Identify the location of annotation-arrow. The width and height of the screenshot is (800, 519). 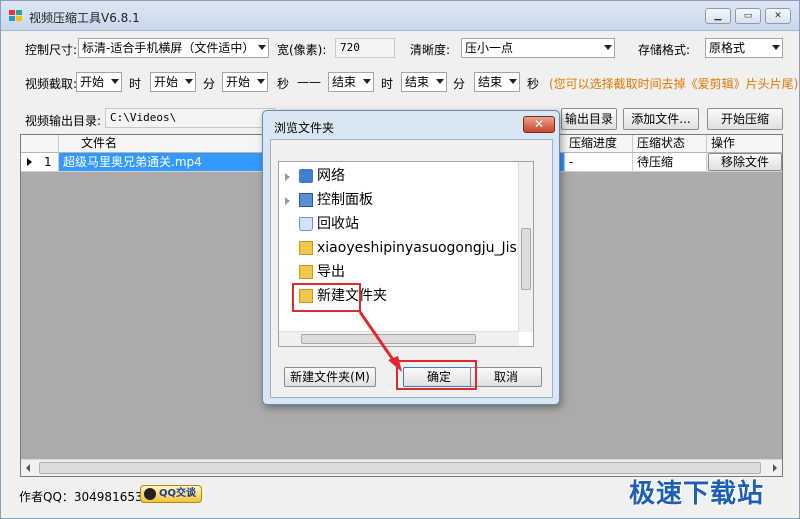
(380, 341).